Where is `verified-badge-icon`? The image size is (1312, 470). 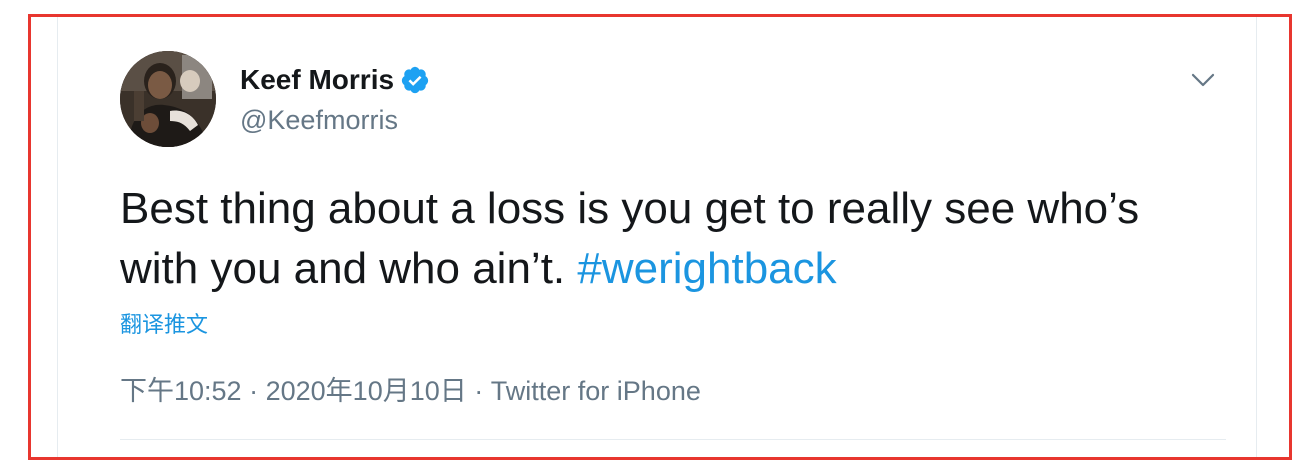 verified-badge-icon is located at coordinates (415, 80).